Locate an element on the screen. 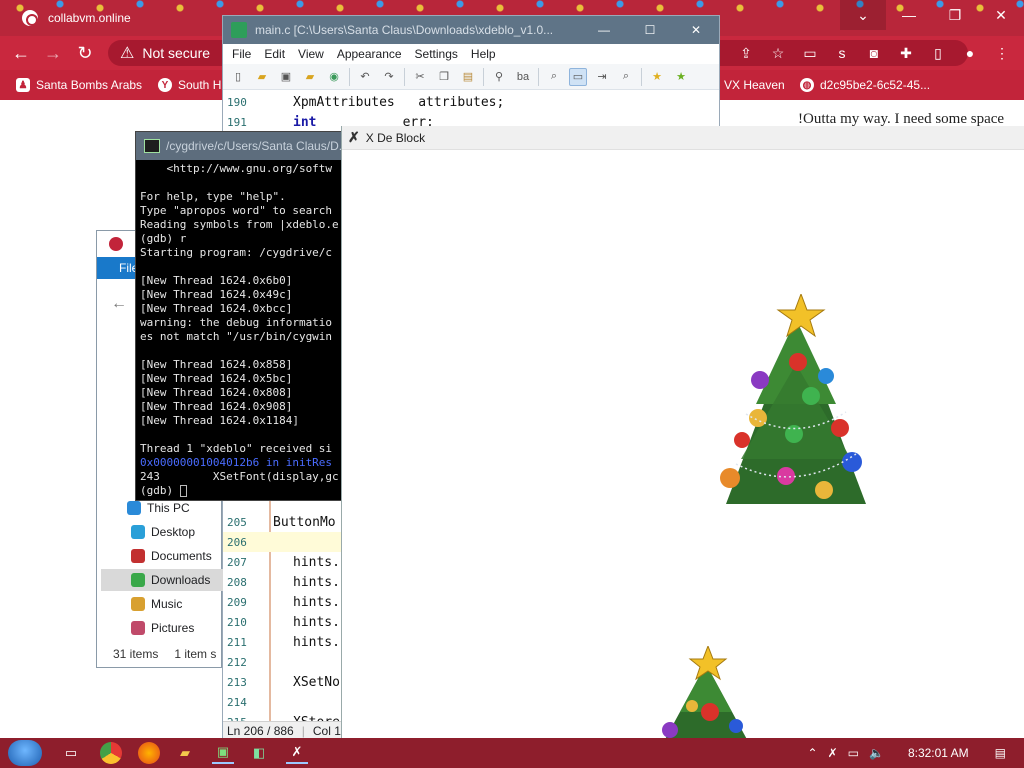 Image resolution: width=1024 pixels, height=768 pixels. nav-item-downloads: Downloads is located at coordinates (162, 580).